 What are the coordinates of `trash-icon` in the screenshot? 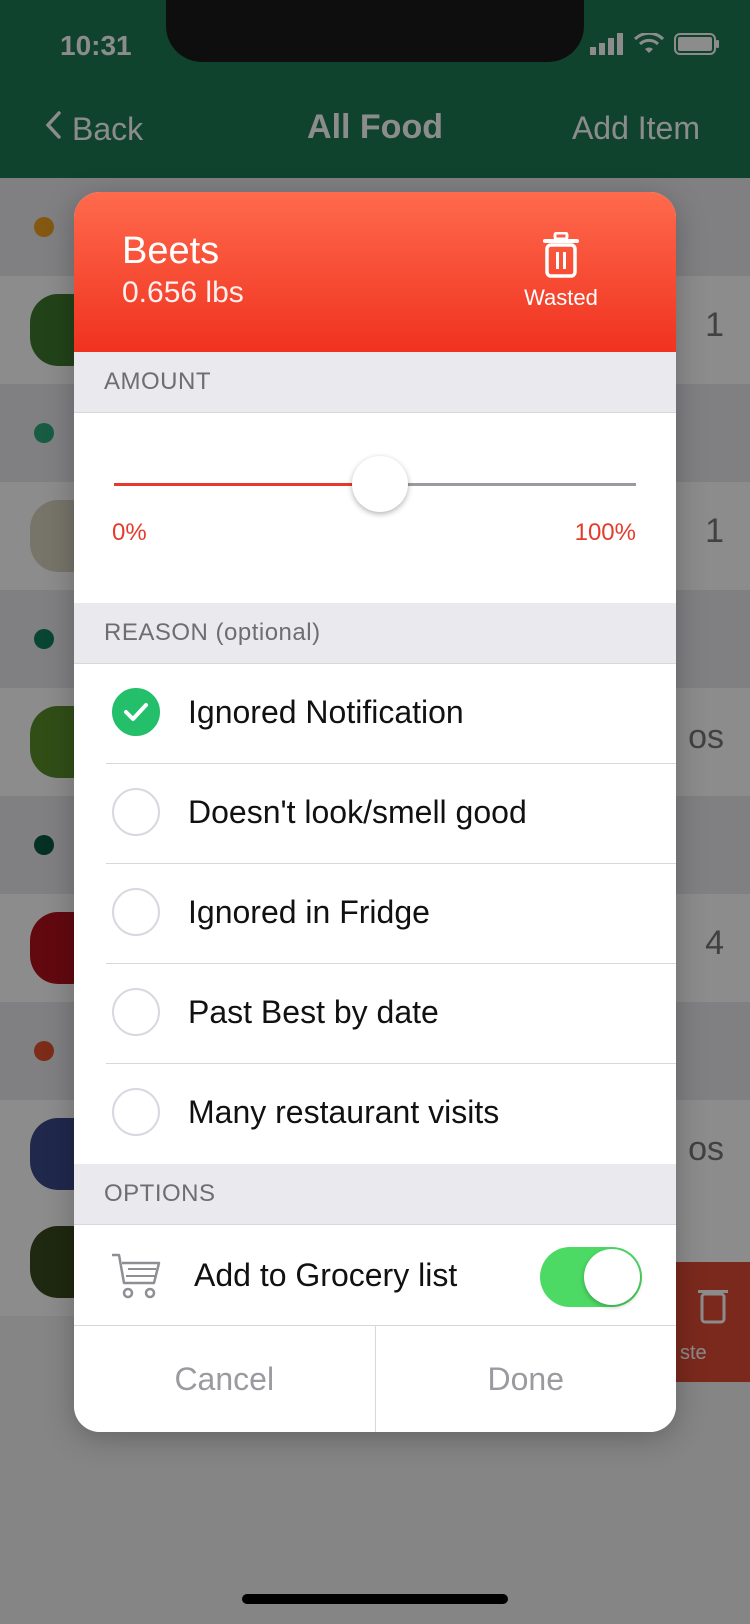 It's located at (561, 256).